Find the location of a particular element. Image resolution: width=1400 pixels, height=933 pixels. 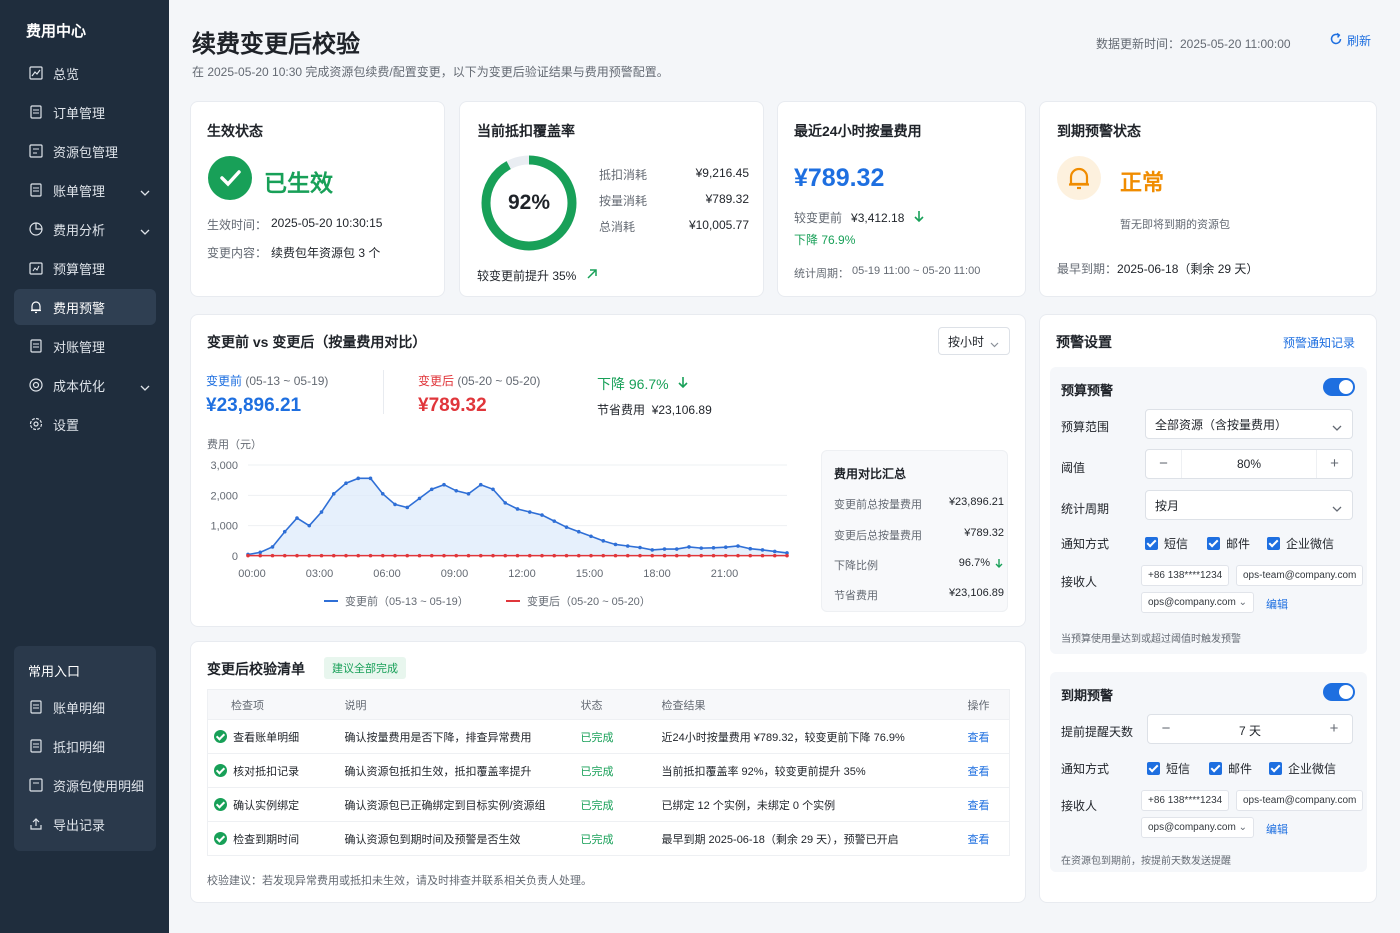

save-amount: 节省费用 ¥23,106.89 is located at coordinates (654, 409).